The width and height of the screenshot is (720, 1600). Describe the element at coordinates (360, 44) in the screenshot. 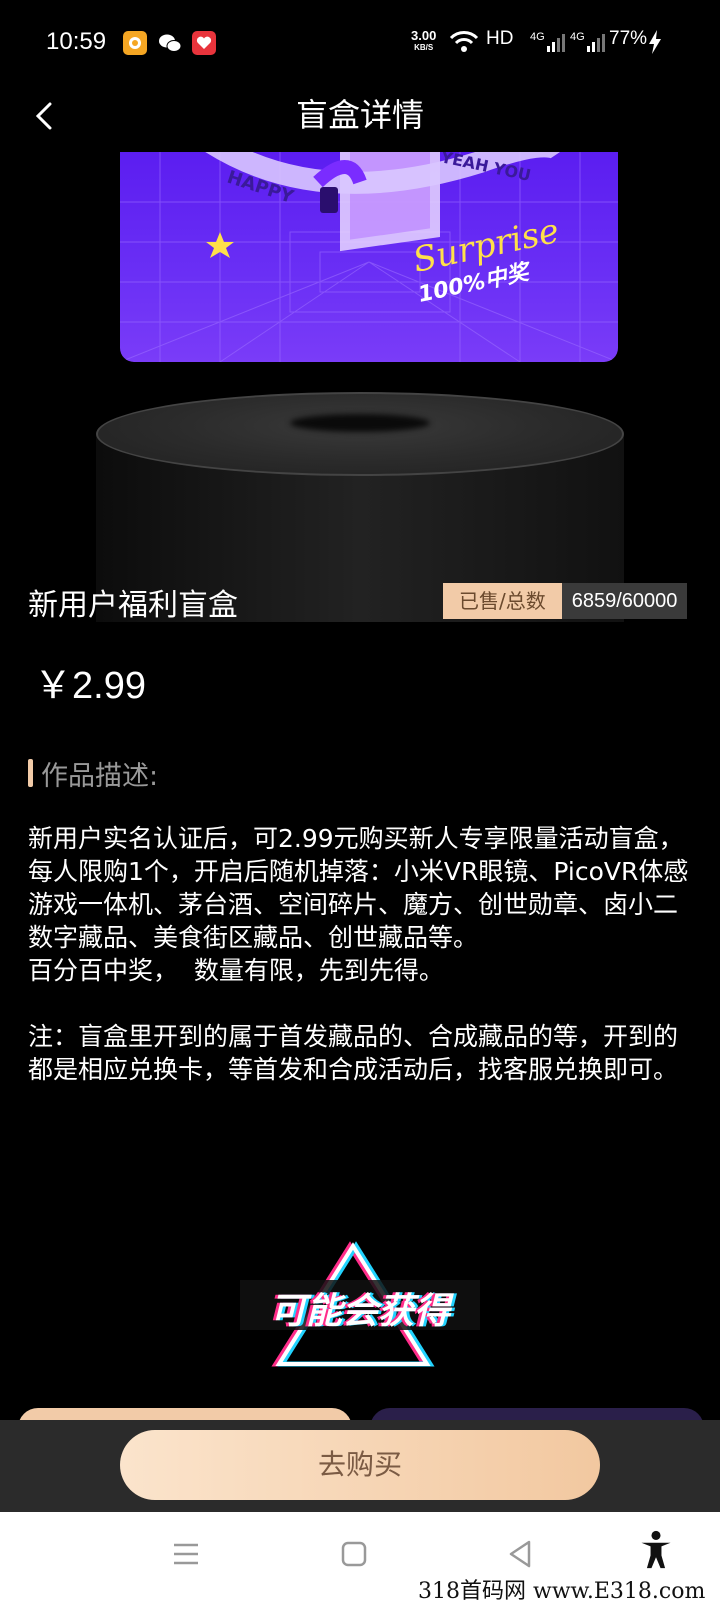

I see `status-bar: 10:59 3.00 KB/S HD 4G 4G 77%` at that location.